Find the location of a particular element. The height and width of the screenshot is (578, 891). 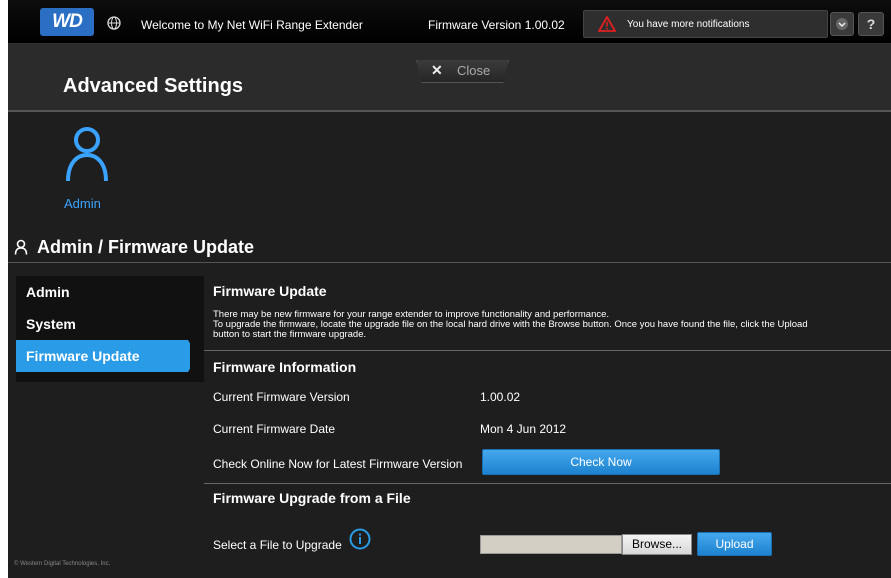

description-line: button to start the firmware upgrade. is located at coordinates (290, 334).